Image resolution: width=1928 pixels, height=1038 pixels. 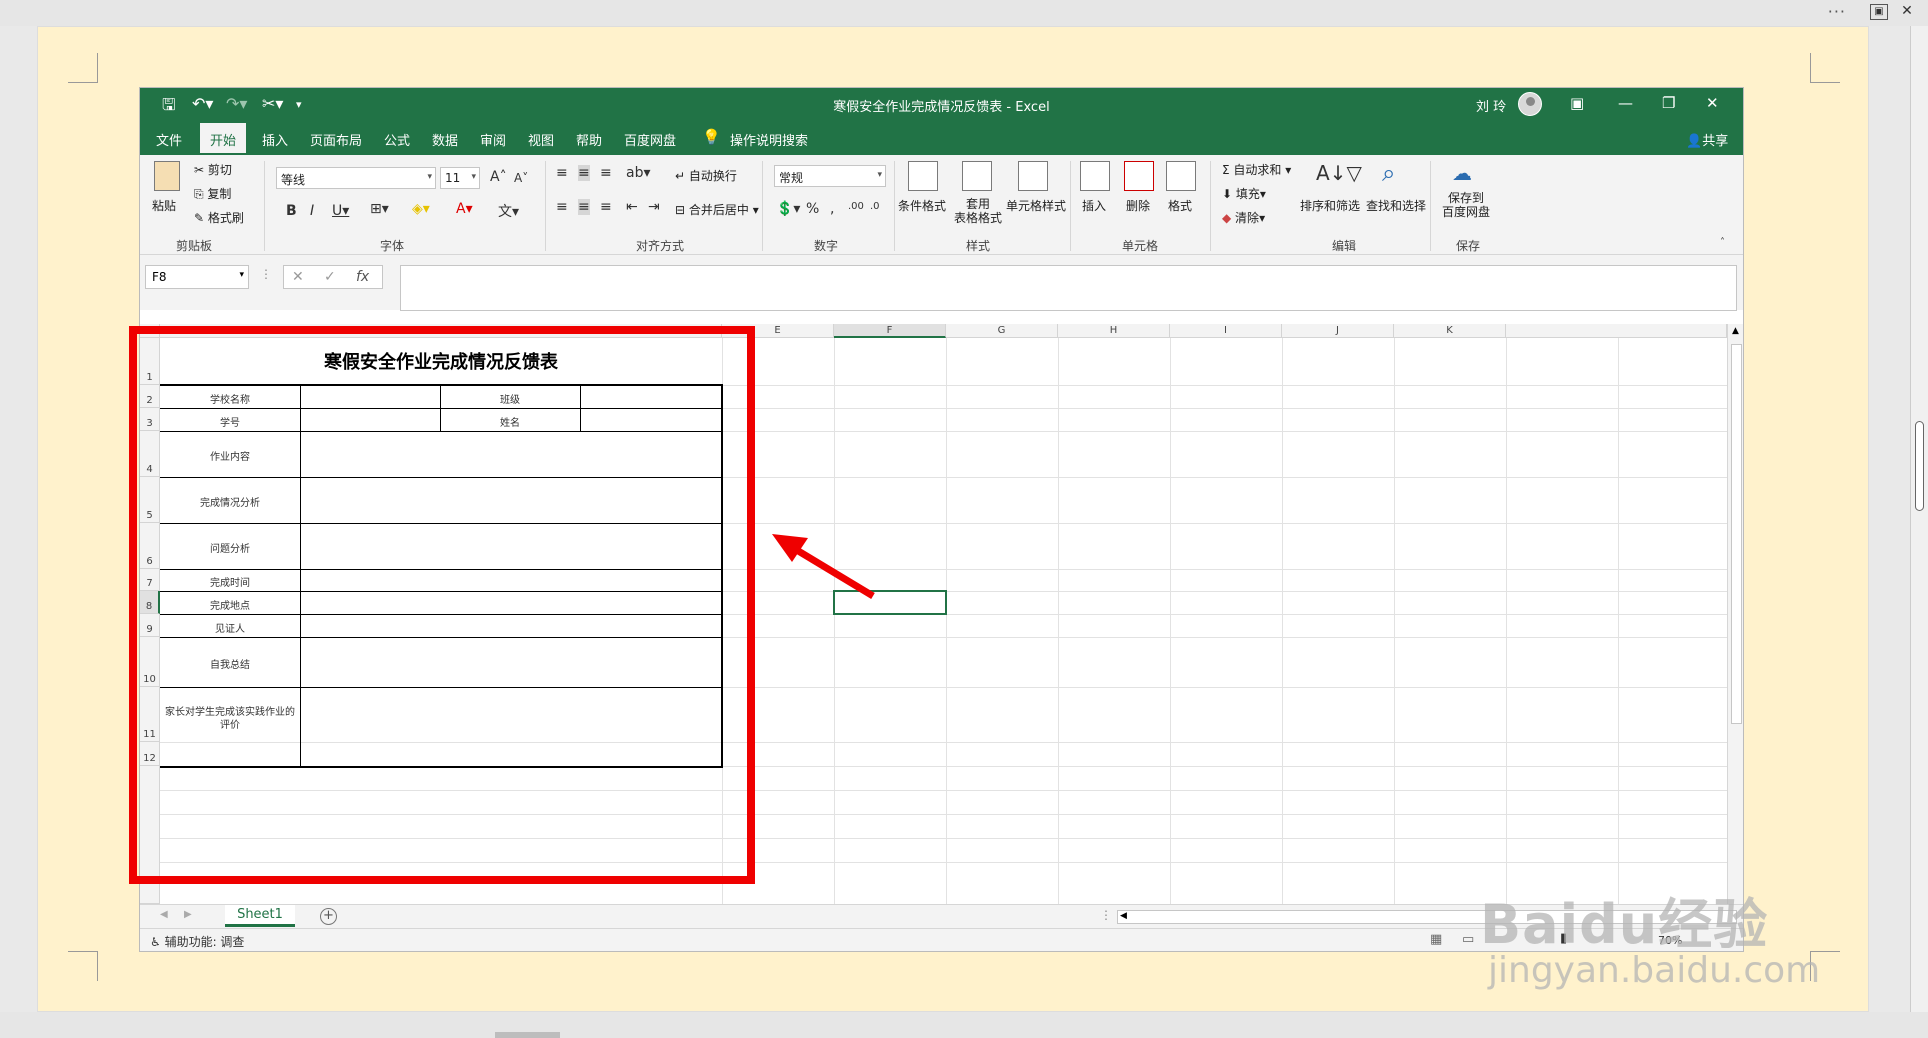 What do you see at coordinates (397, 139) in the screenshot?
I see `tab-formulas: 公式` at bounding box center [397, 139].